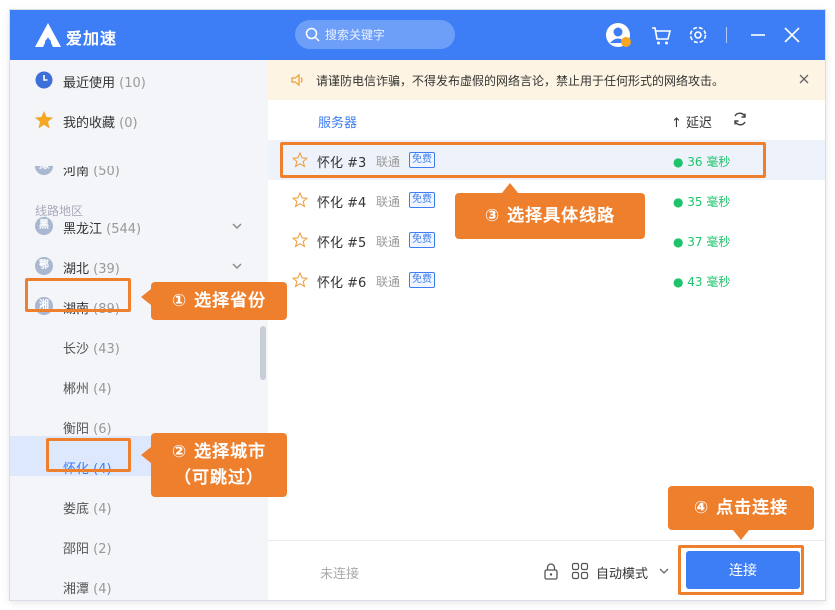  What do you see at coordinates (139, 177) in the screenshot?
I see `sidebar-item-province-partial: 豫 河南 (50)` at bounding box center [139, 177].